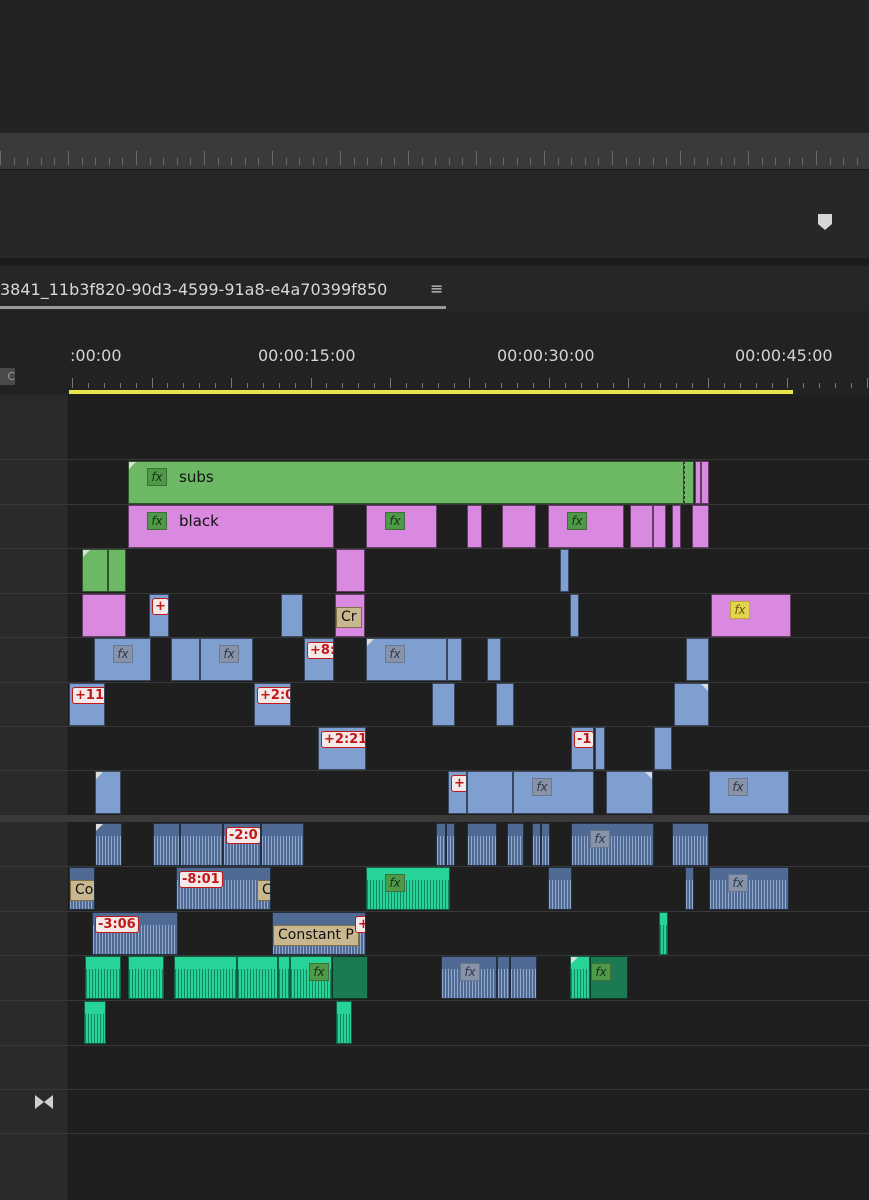  I want to click on video-audio-divider, so click(434, 818).